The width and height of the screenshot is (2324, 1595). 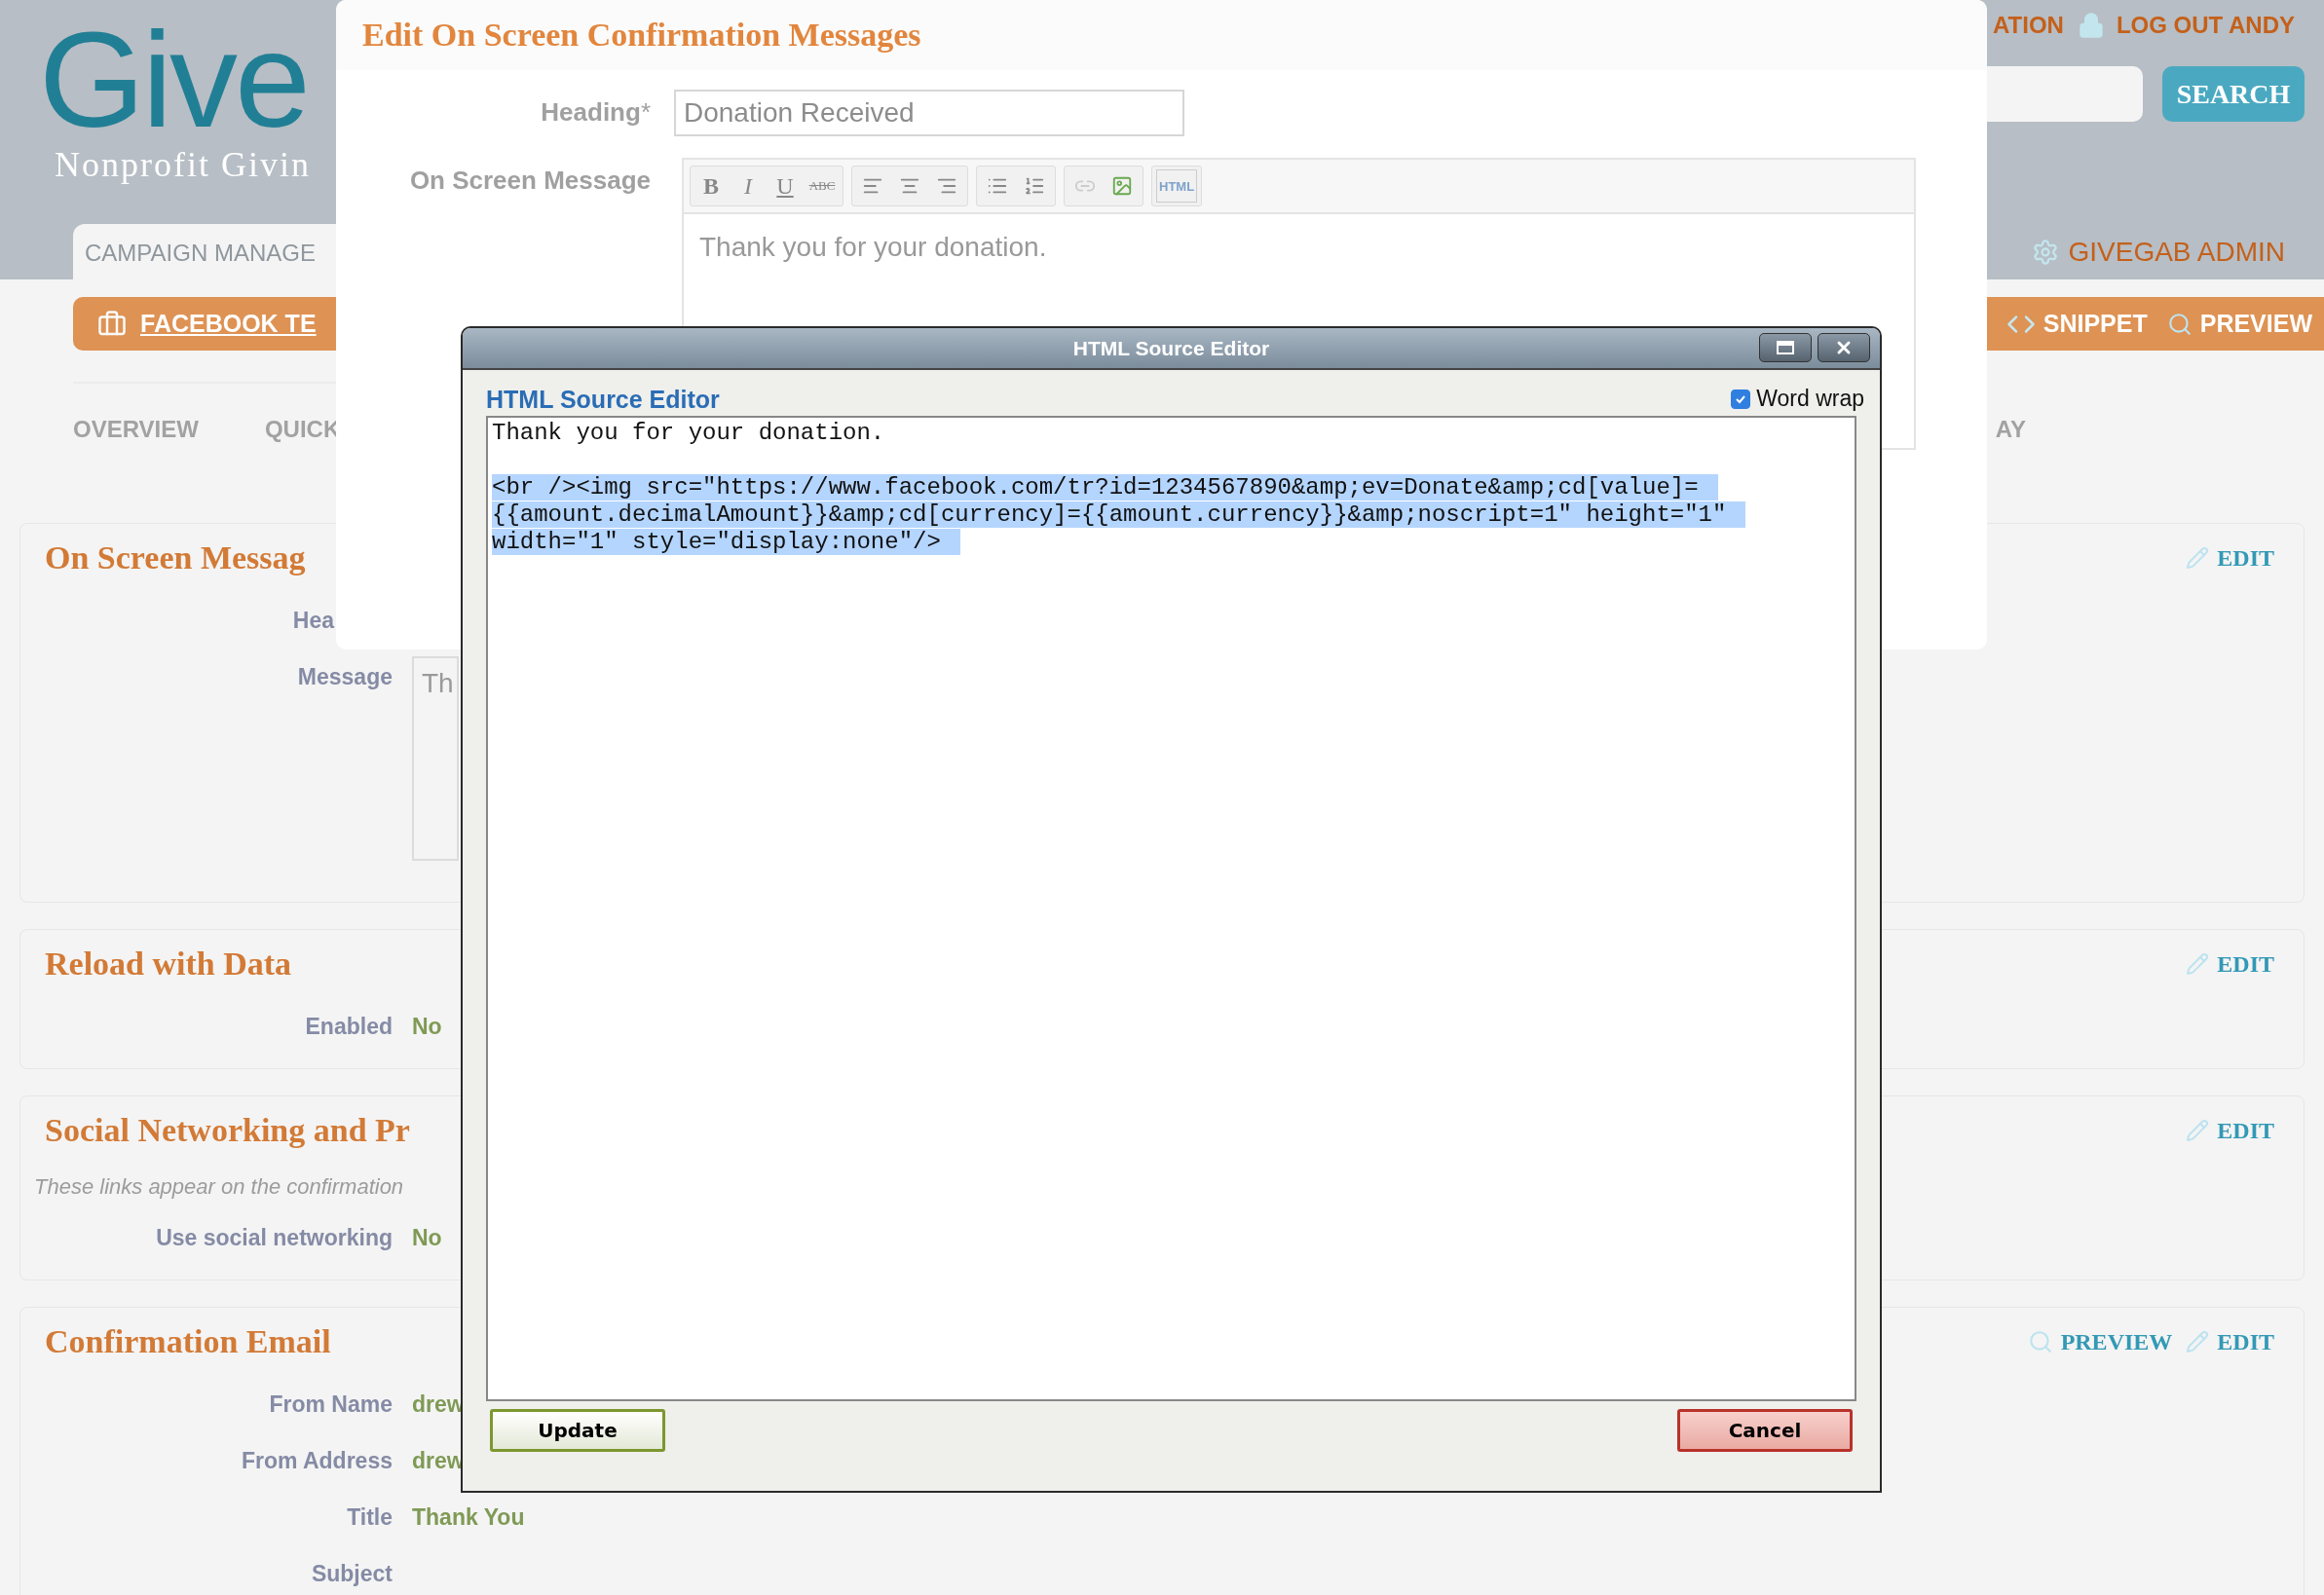 What do you see at coordinates (2205, 26) in the screenshot?
I see `logout-link: LOG OUT ANDY` at bounding box center [2205, 26].